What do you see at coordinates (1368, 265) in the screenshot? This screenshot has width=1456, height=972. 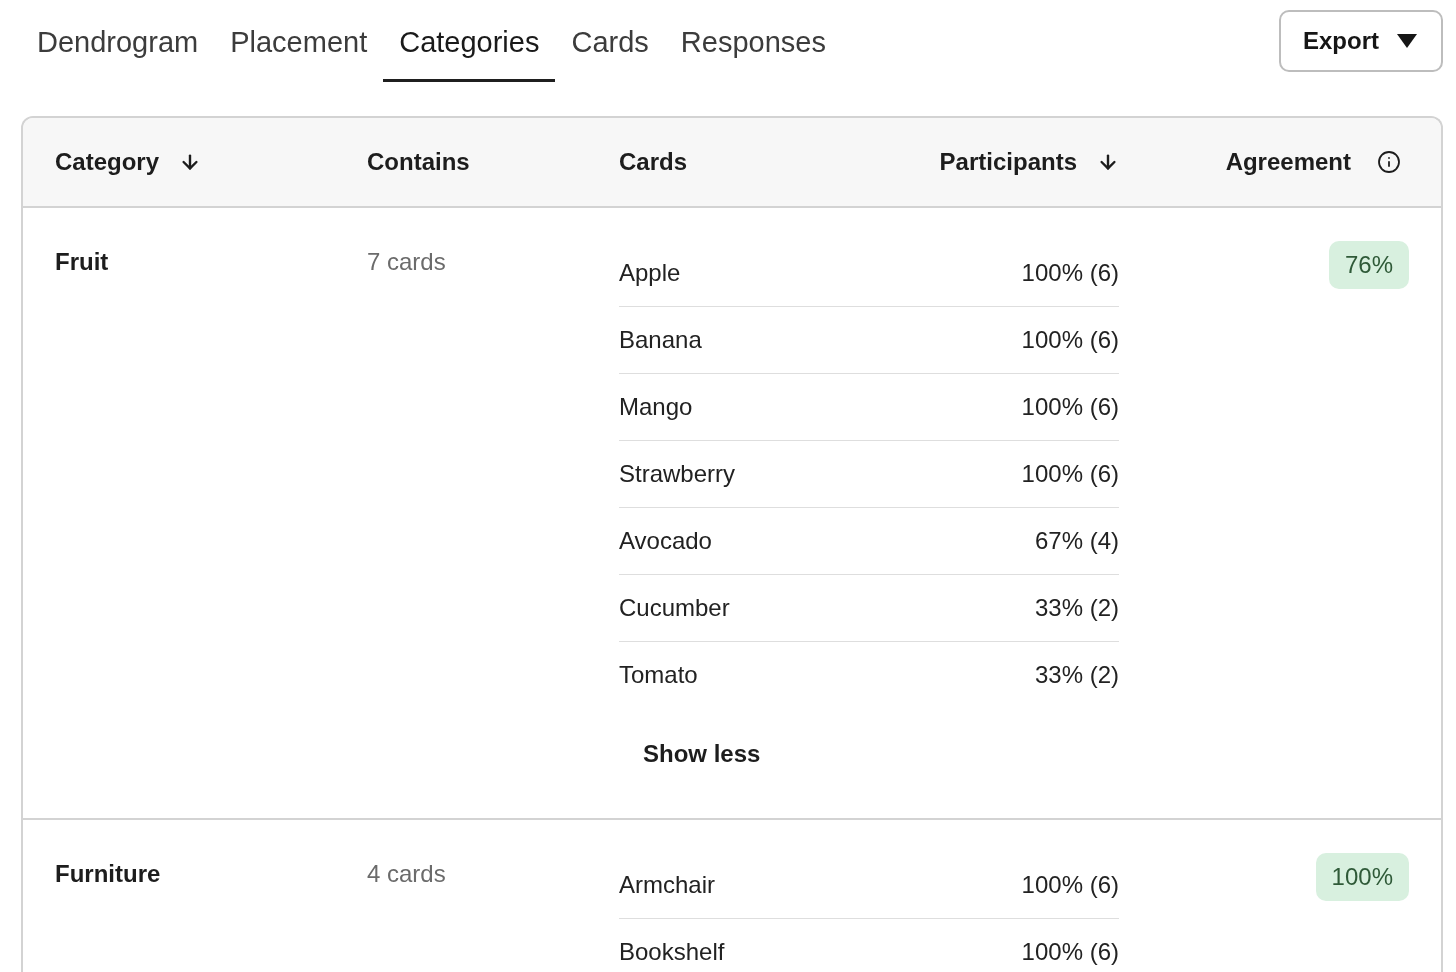 I see `agreement-badge: 76%` at bounding box center [1368, 265].